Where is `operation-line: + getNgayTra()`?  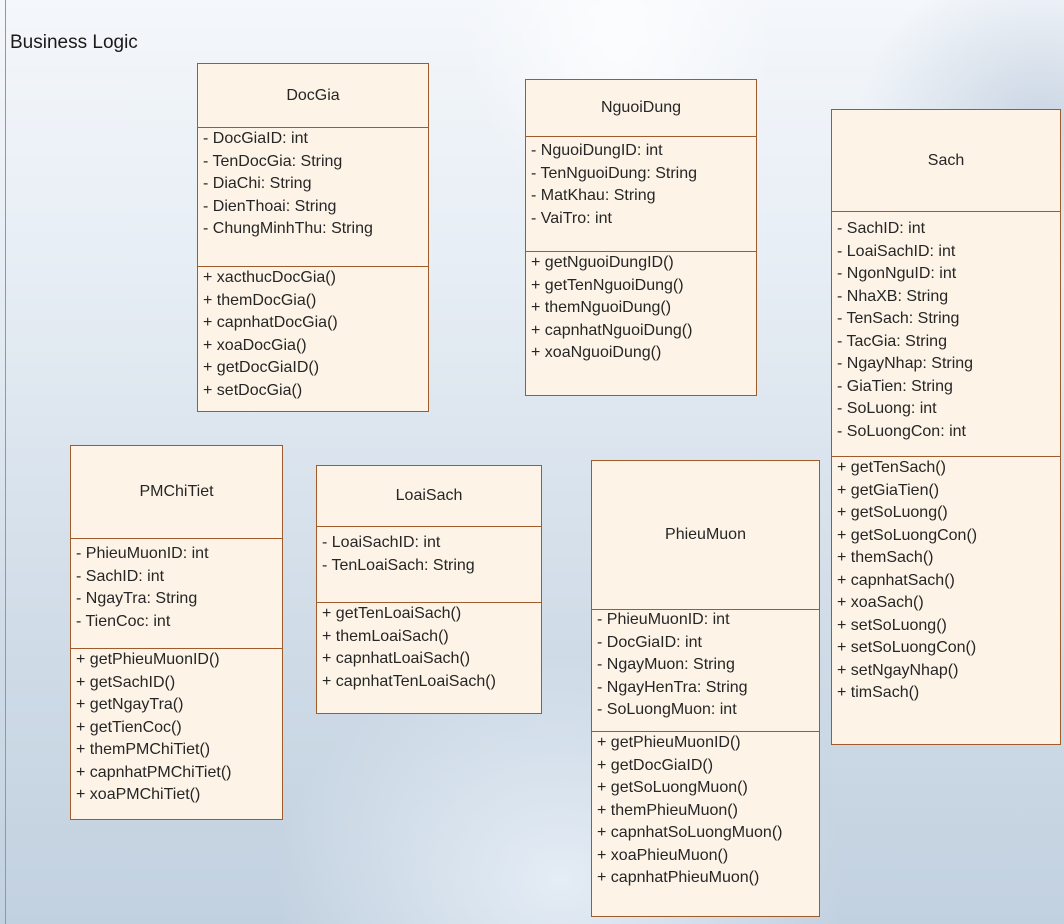
operation-line: + getNgayTra() is located at coordinates (130, 704).